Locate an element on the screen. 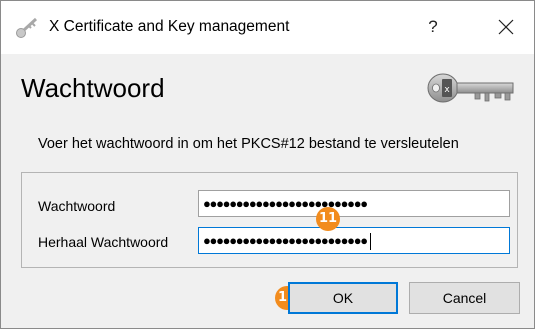 The width and height of the screenshot is (535, 329). window-title: X Certificate and Key management is located at coordinates (169, 26).